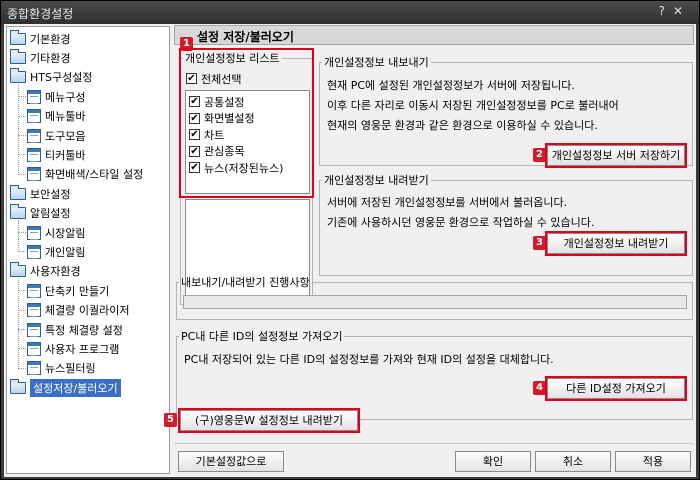  What do you see at coordinates (50, 214) in the screenshot?
I see `tree-item-label: 알림설정` at bounding box center [50, 214].